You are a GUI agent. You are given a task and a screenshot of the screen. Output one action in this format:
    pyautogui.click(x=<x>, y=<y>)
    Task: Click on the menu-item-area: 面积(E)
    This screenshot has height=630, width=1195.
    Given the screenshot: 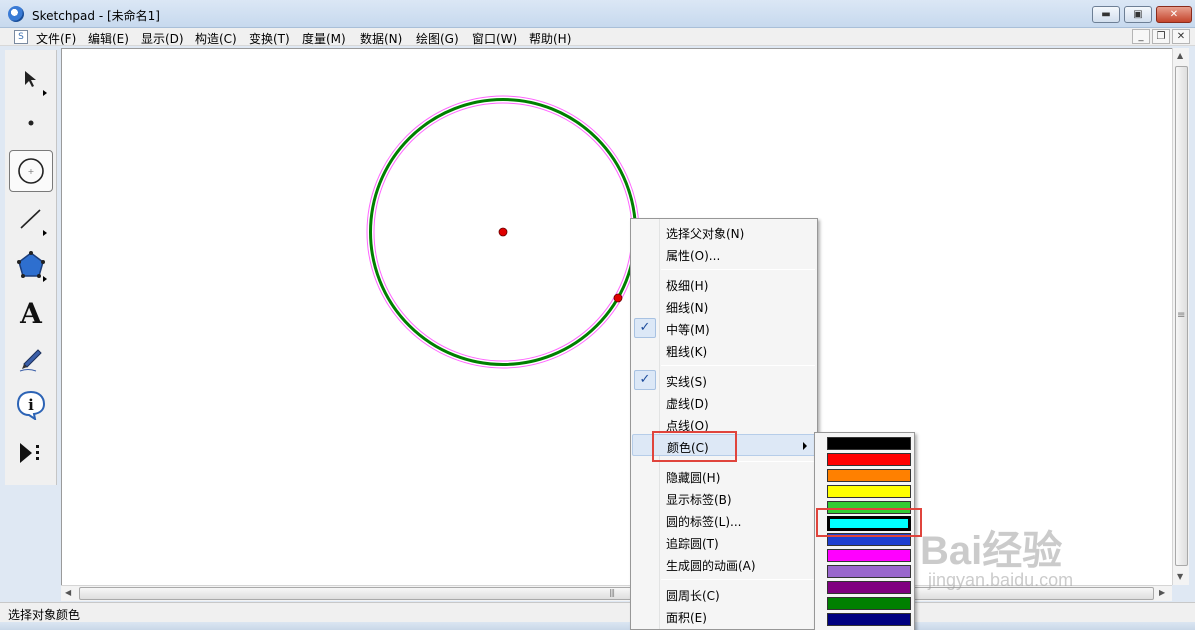 What is the action you would take?
    pyautogui.click(x=724, y=616)
    